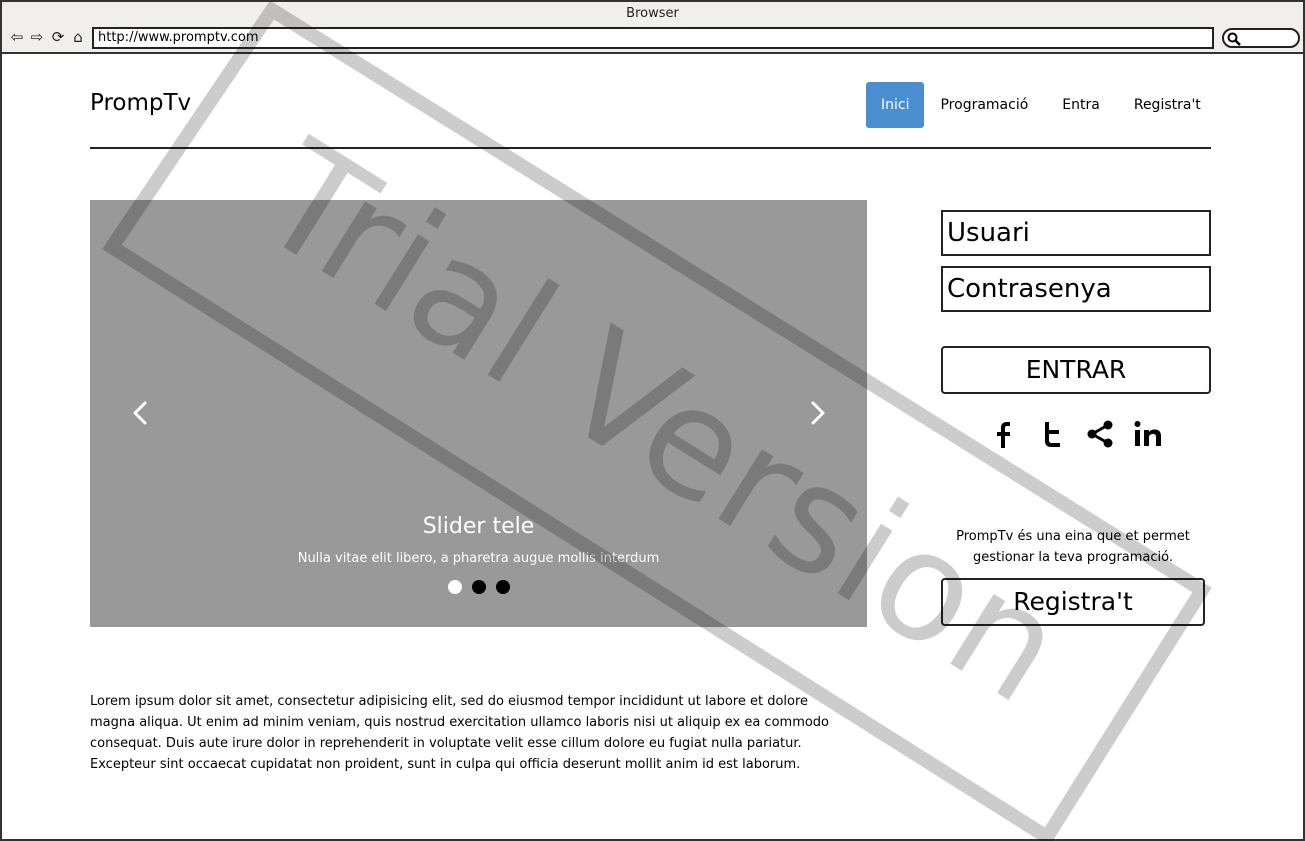 Image resolution: width=1305 pixels, height=841 pixels. What do you see at coordinates (1148, 434) in the screenshot?
I see `linkedin-icon` at bounding box center [1148, 434].